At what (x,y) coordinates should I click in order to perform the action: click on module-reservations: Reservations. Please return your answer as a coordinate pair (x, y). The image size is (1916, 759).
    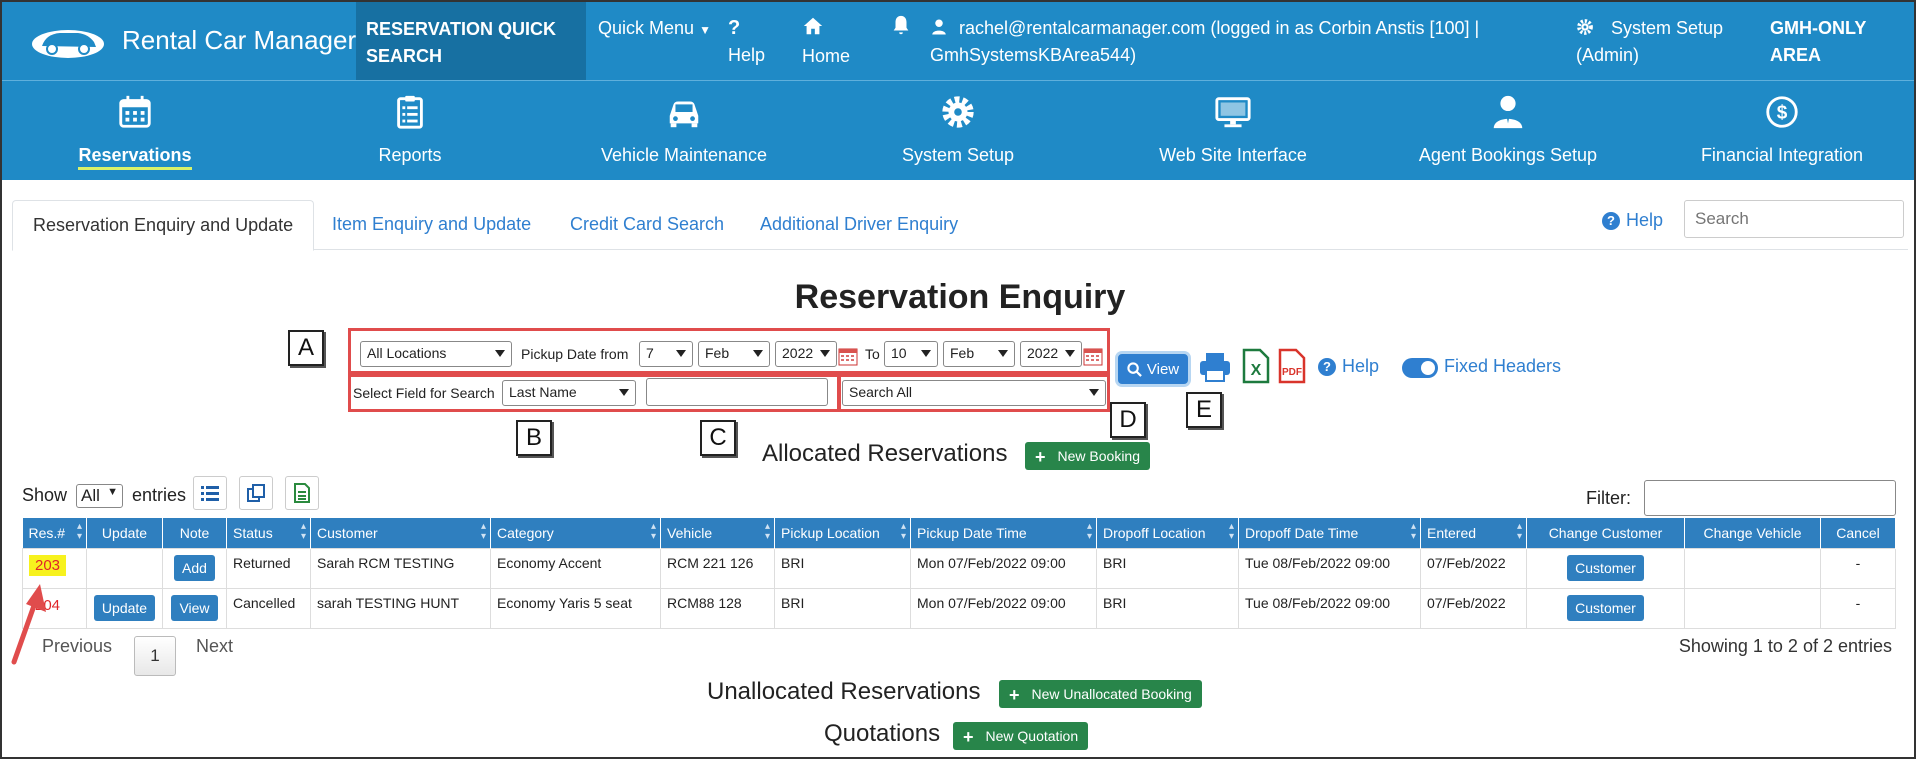
    Looking at the image, I should click on (135, 131).